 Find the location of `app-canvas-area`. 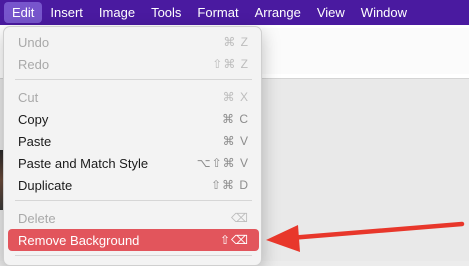

app-canvas-area is located at coordinates (365, 51).